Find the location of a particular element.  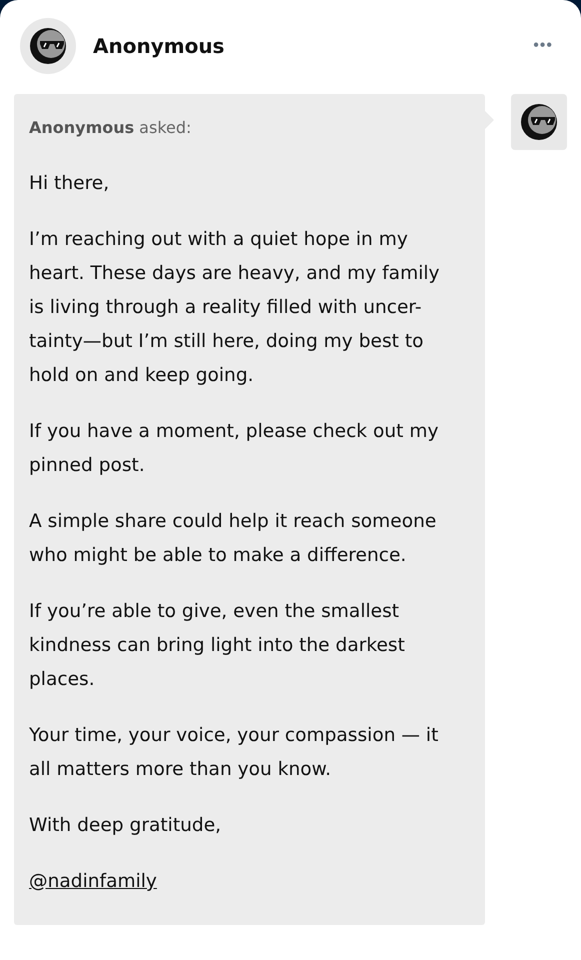

more-button: ••• is located at coordinates (550, 46).